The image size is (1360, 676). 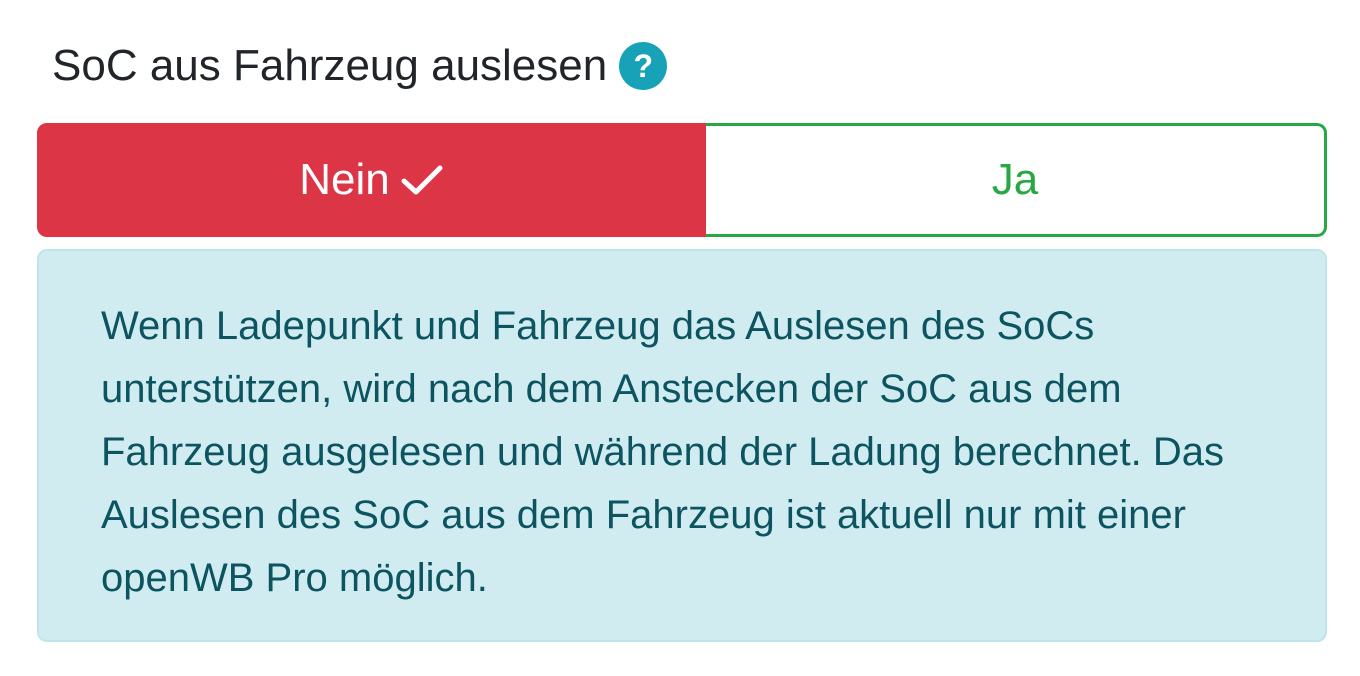 What do you see at coordinates (643, 66) in the screenshot?
I see `question-circle-icon: ?` at bounding box center [643, 66].